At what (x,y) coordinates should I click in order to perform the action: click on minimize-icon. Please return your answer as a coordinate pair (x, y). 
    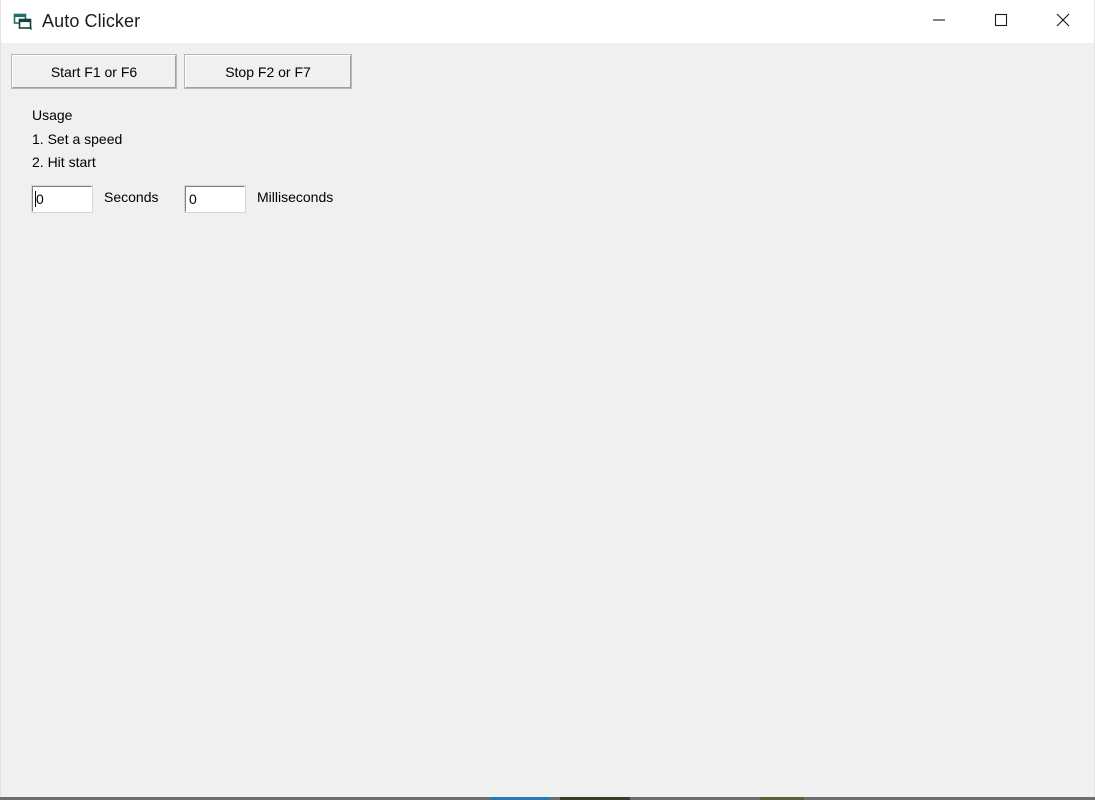
    Looking at the image, I should click on (939, 21).